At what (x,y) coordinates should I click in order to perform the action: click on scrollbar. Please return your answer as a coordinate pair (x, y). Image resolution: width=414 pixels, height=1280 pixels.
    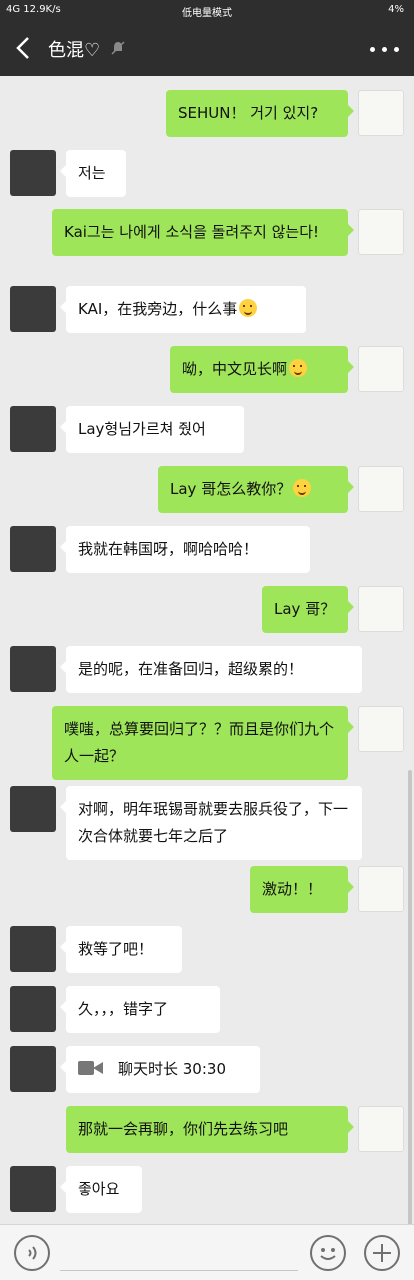
    Looking at the image, I should click on (410, 1025).